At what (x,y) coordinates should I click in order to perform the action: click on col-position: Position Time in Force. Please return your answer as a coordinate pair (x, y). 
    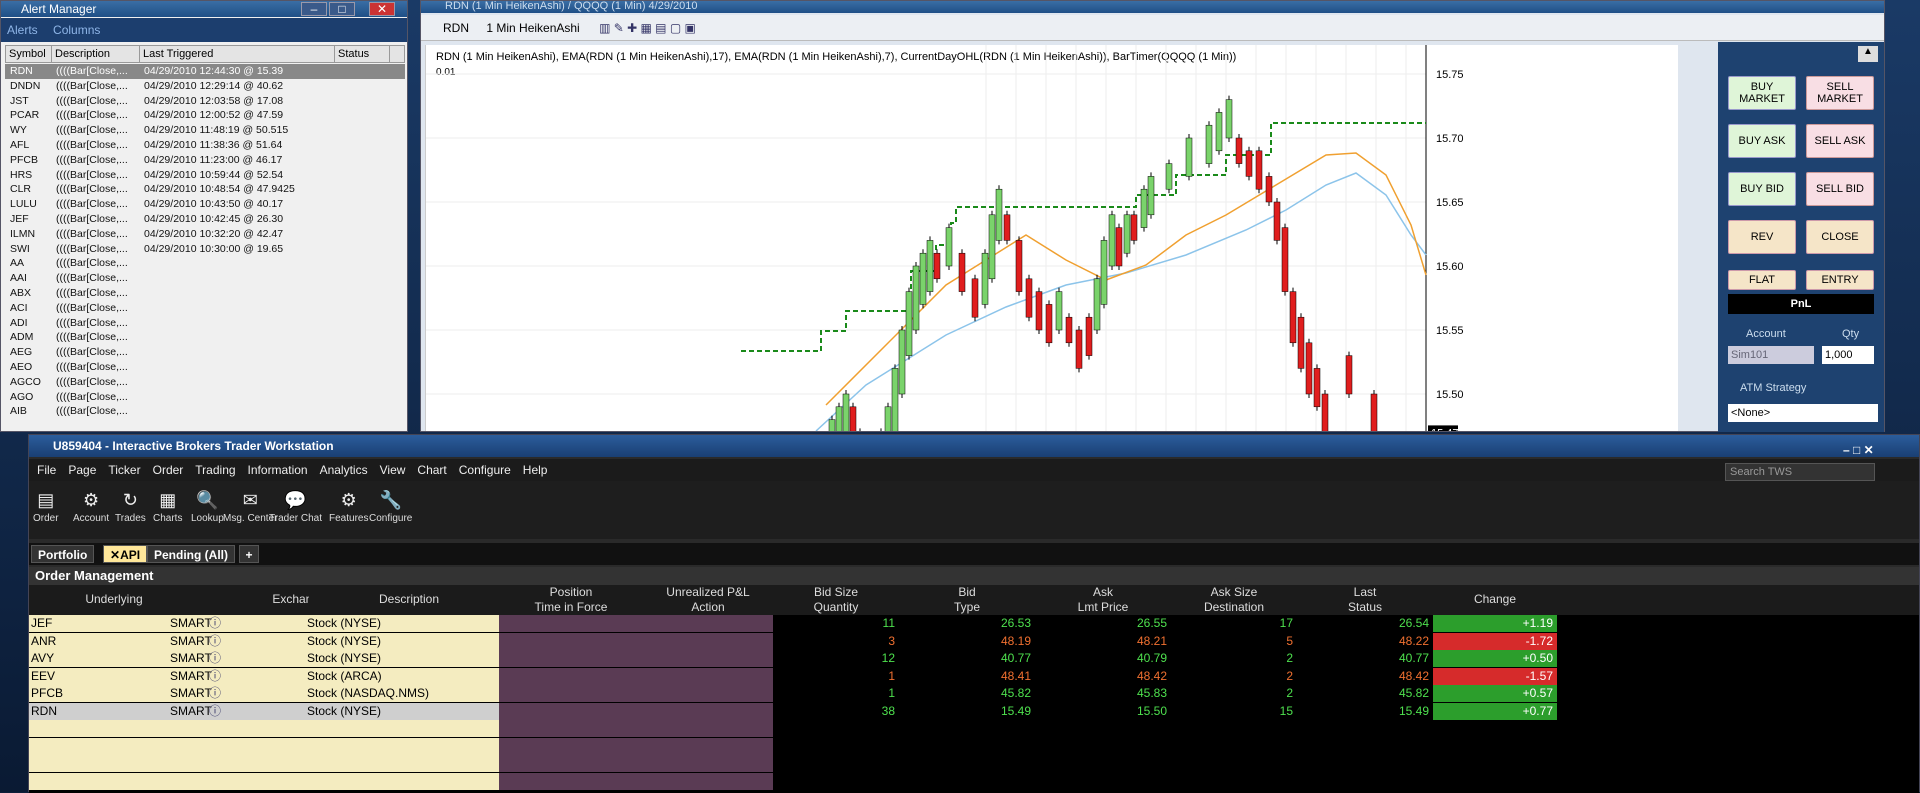
    Looking at the image, I should click on (571, 600).